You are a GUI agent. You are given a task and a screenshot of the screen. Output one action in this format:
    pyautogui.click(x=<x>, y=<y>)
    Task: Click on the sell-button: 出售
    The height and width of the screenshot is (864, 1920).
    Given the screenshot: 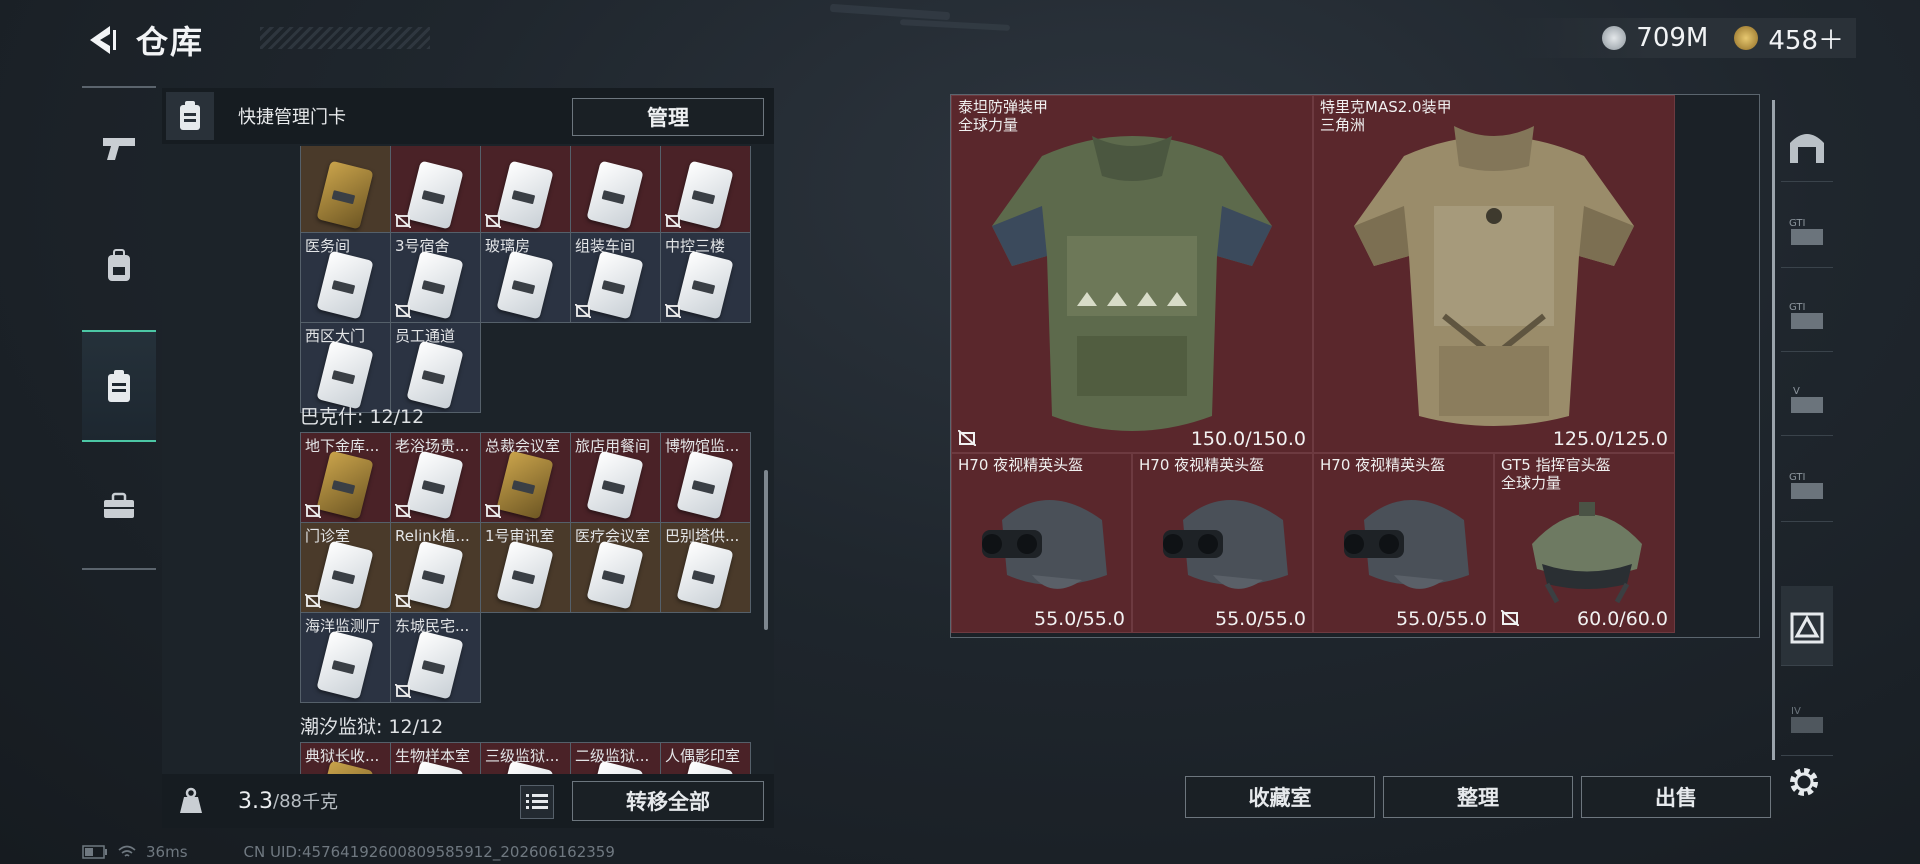 What is the action you would take?
    pyautogui.click(x=1676, y=797)
    